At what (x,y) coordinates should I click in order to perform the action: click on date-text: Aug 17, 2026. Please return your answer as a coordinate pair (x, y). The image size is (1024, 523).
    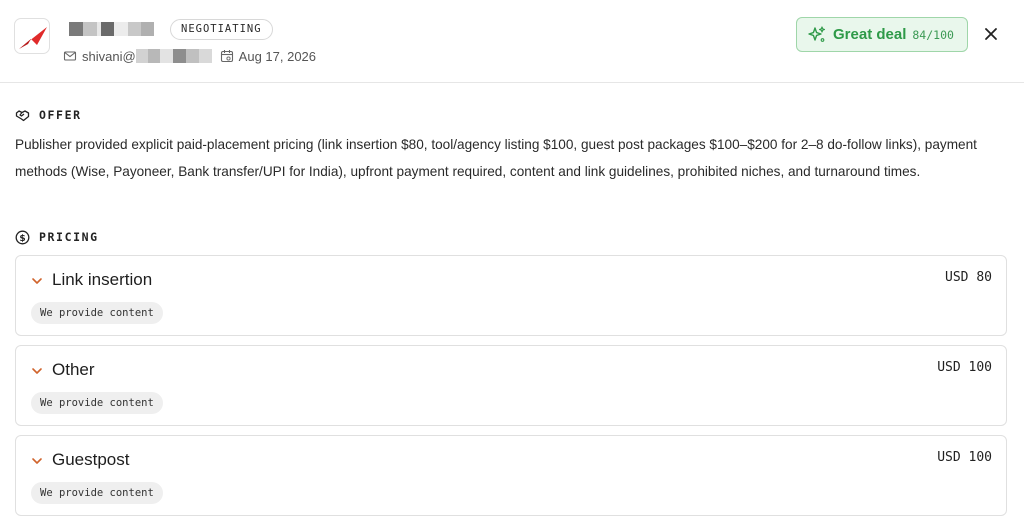
    Looking at the image, I should click on (277, 56).